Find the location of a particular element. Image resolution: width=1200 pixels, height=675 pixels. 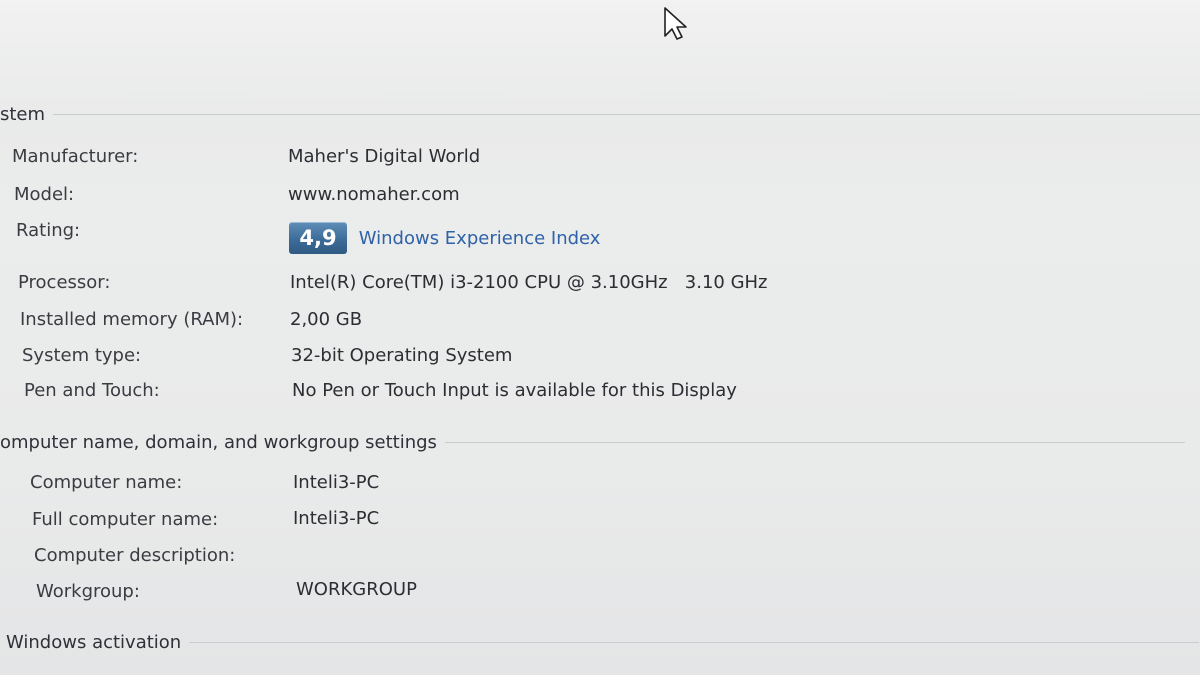

model-label: Model: is located at coordinates (44, 194).